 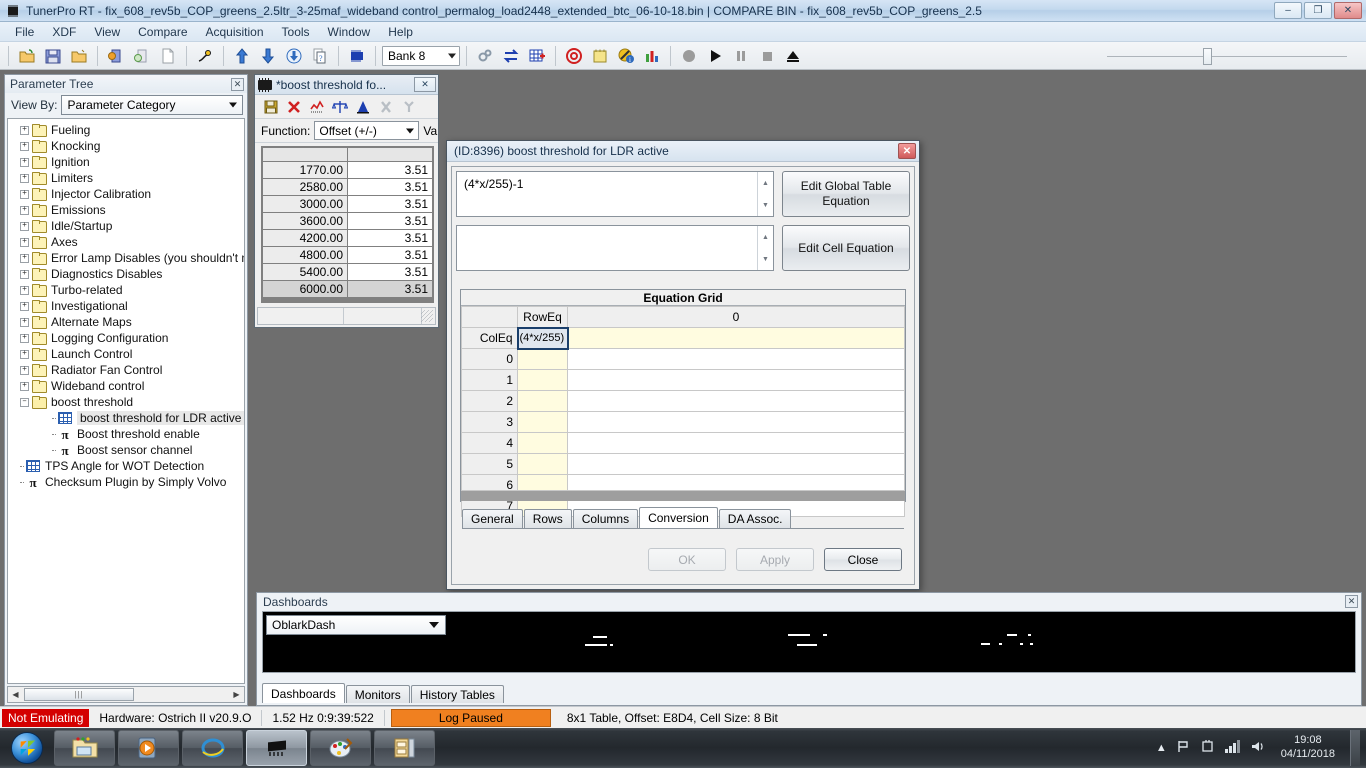 I want to click on table-row: 5400.00 3.51, so click(x=347, y=272).